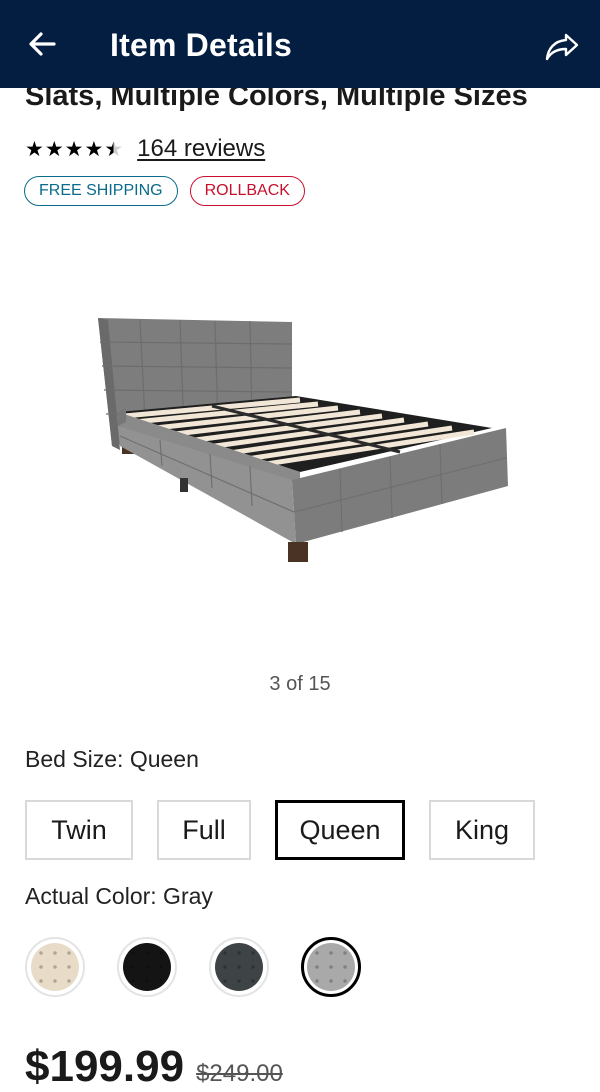 This screenshot has height=1092, width=600. Describe the element at coordinates (300, 684) in the screenshot. I see `image-pager: 3 of 15` at that location.